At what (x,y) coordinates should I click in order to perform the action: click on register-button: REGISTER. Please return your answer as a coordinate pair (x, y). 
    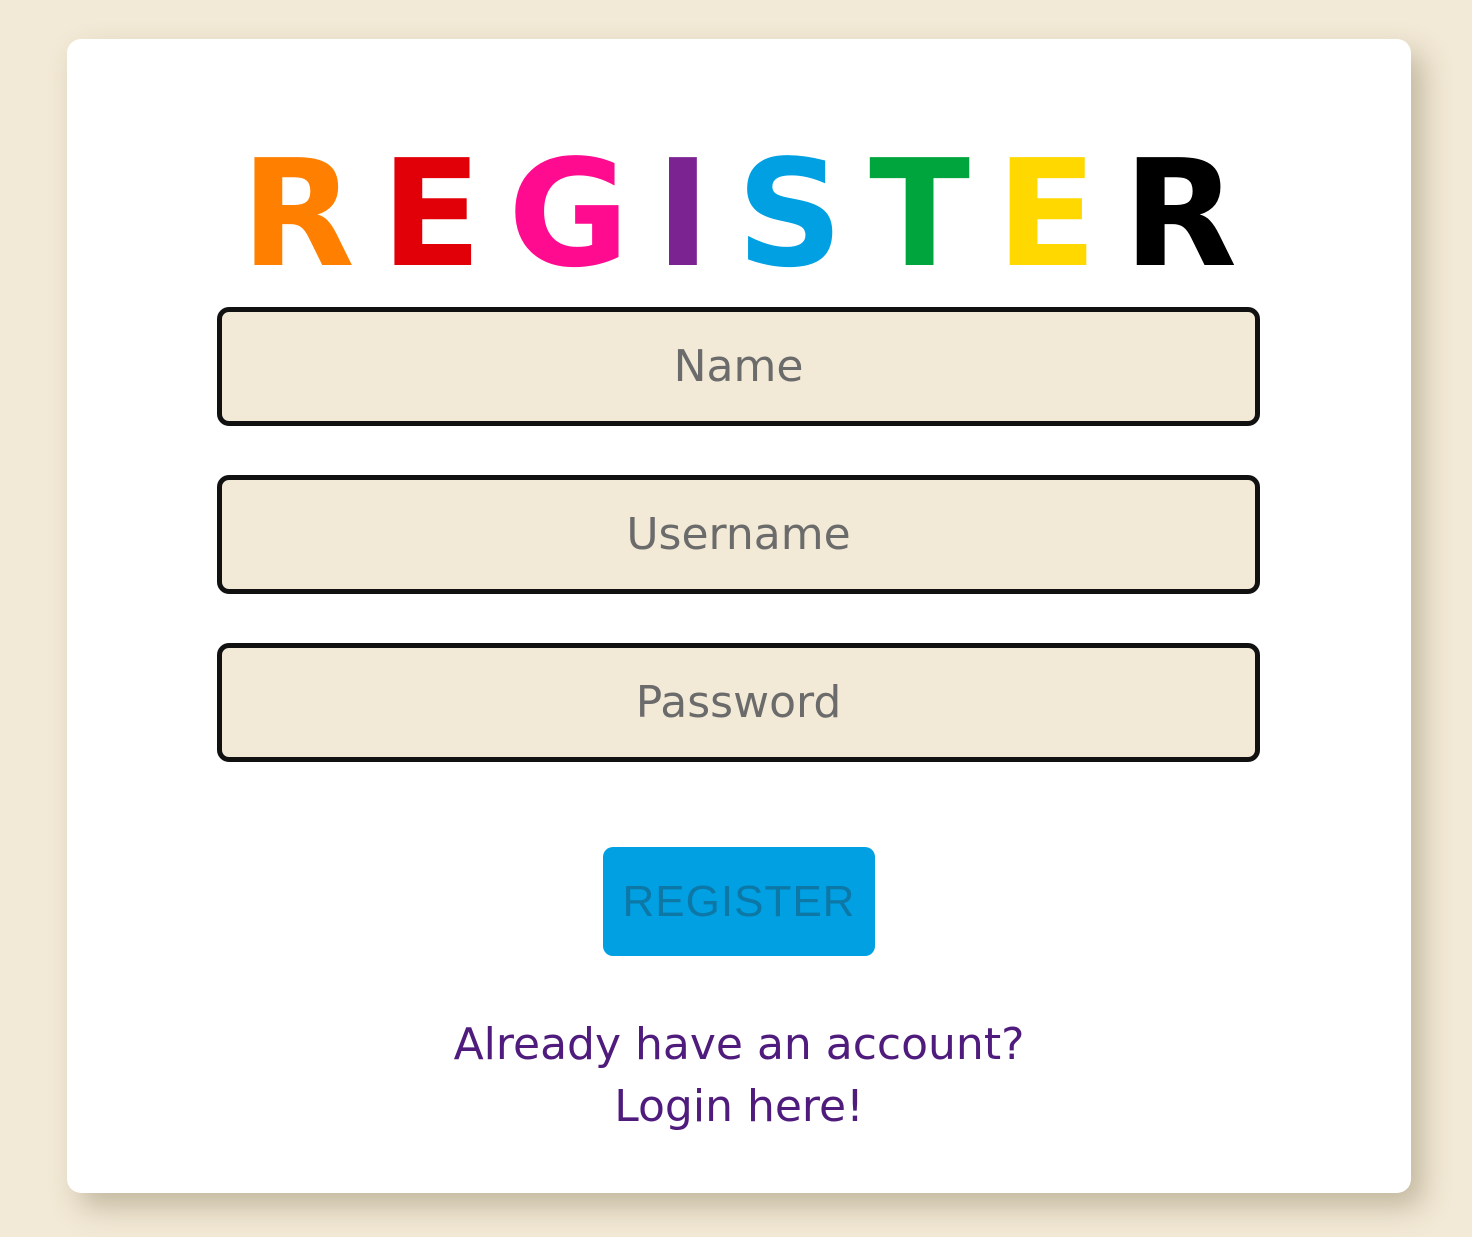
    Looking at the image, I should click on (739, 901).